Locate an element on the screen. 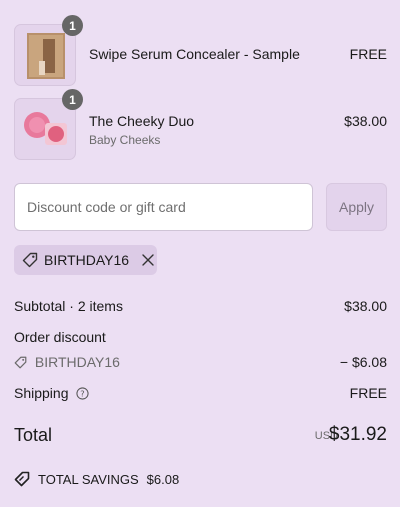 The image size is (400, 507). total-value: $31.92 is located at coordinates (357, 434).